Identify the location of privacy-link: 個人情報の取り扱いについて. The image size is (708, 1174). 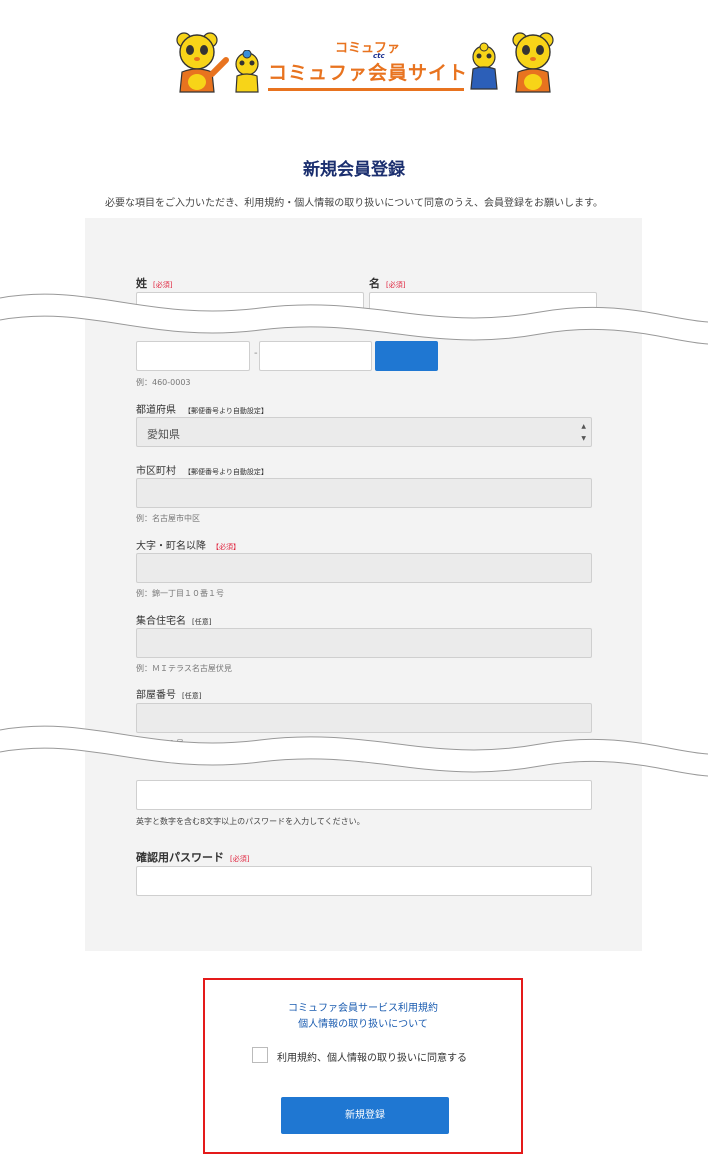
(363, 1022).